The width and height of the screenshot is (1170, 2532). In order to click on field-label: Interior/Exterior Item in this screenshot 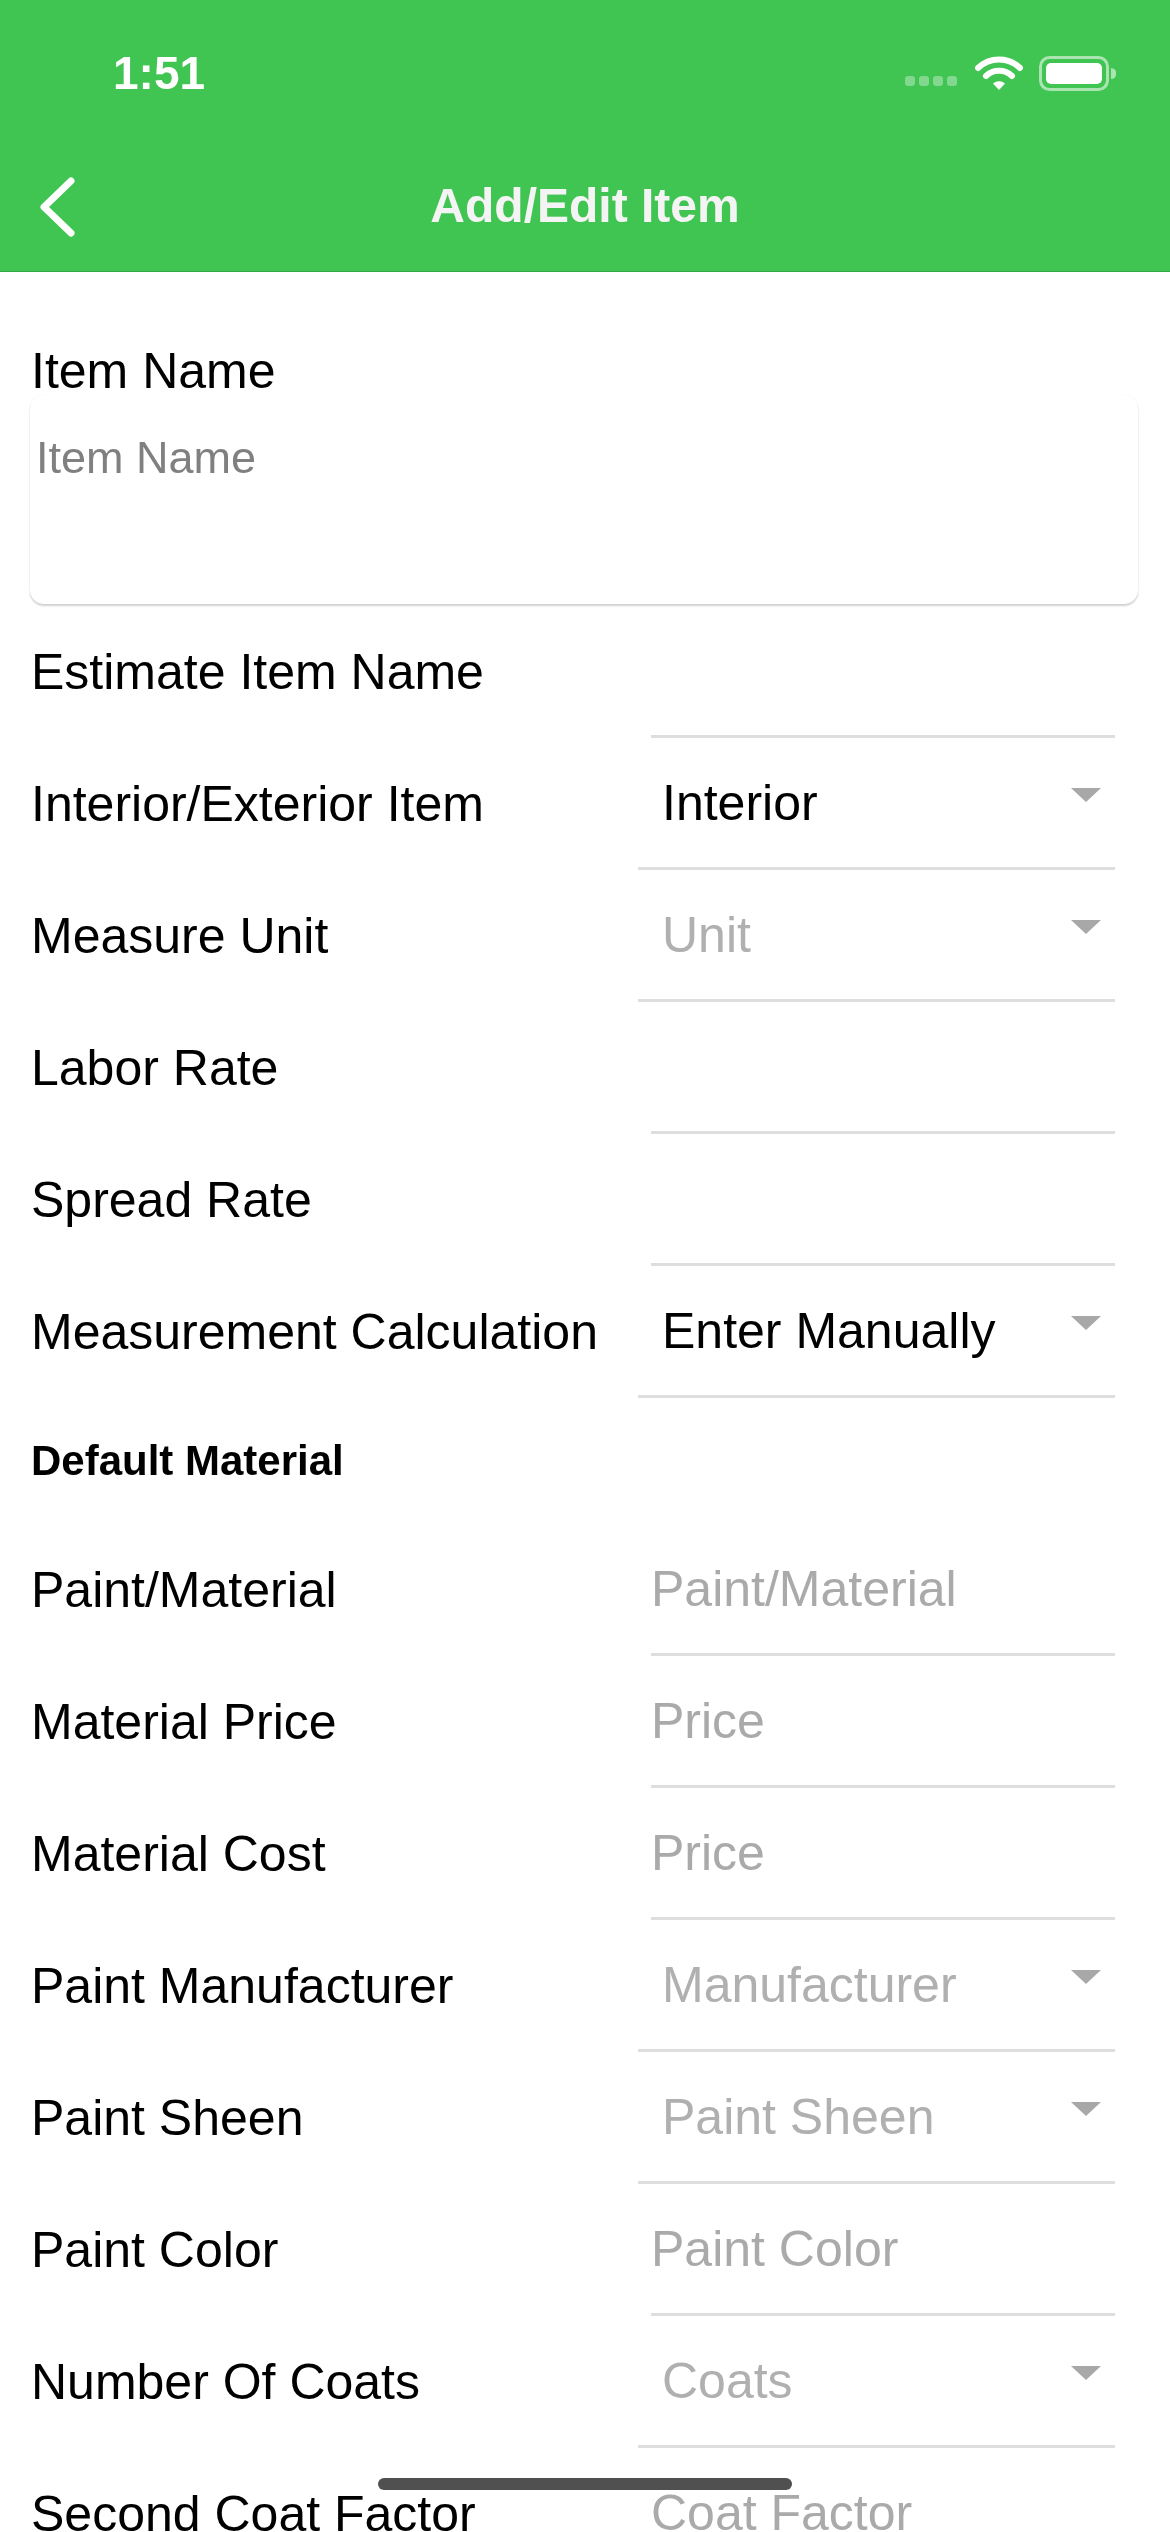, I will do `click(257, 804)`.